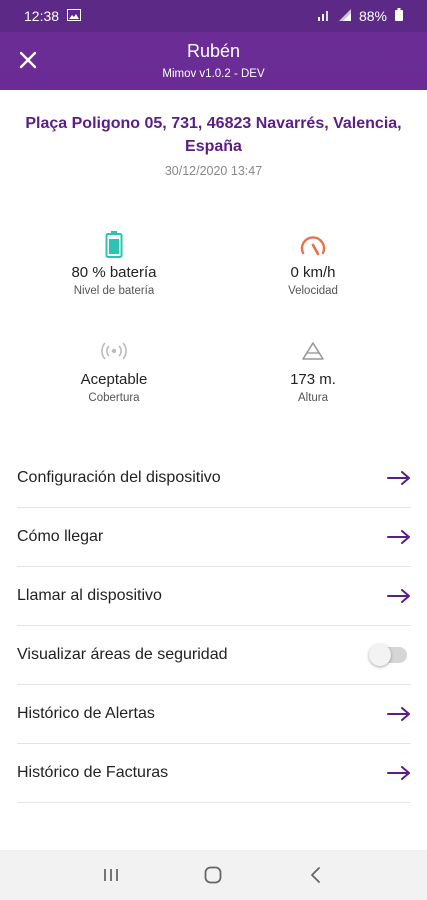  What do you see at coordinates (213, 51) in the screenshot?
I see `page-title: Rubén` at bounding box center [213, 51].